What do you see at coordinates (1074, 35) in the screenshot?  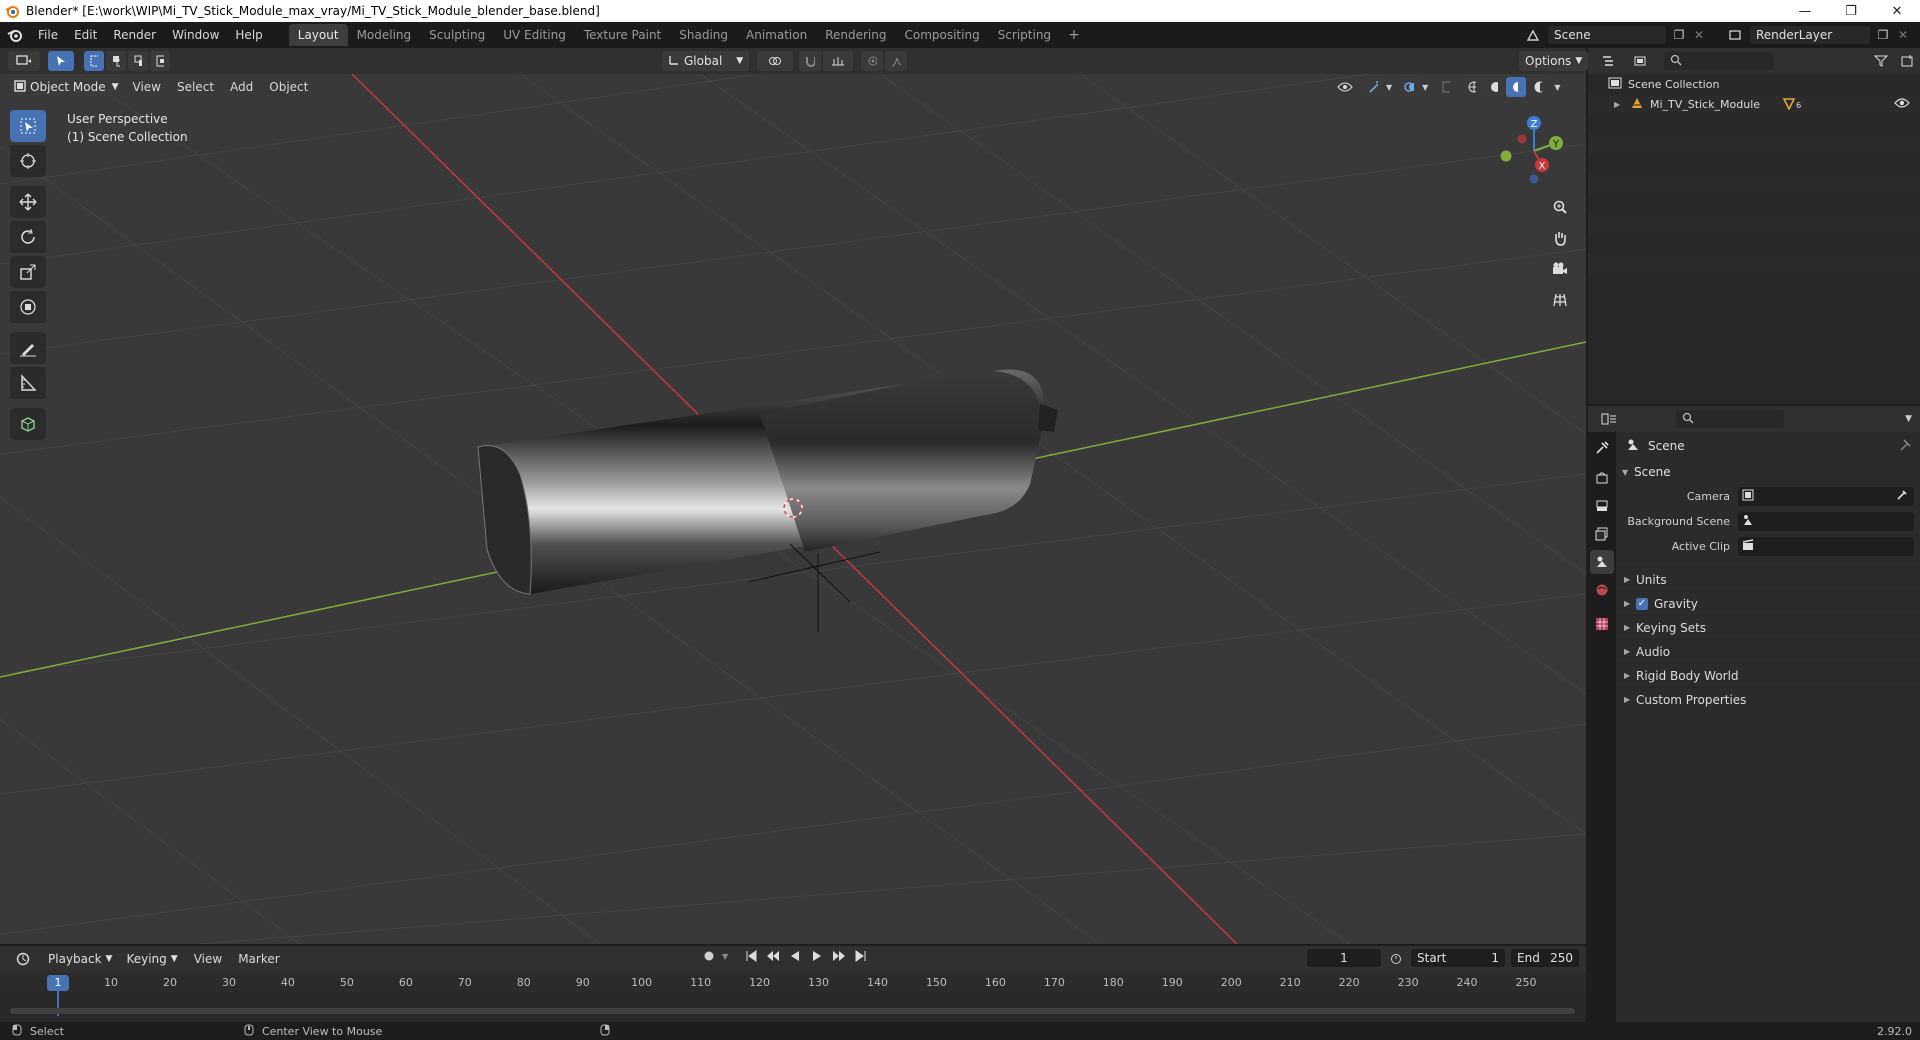 I see `add-workspace-icon: +` at bounding box center [1074, 35].